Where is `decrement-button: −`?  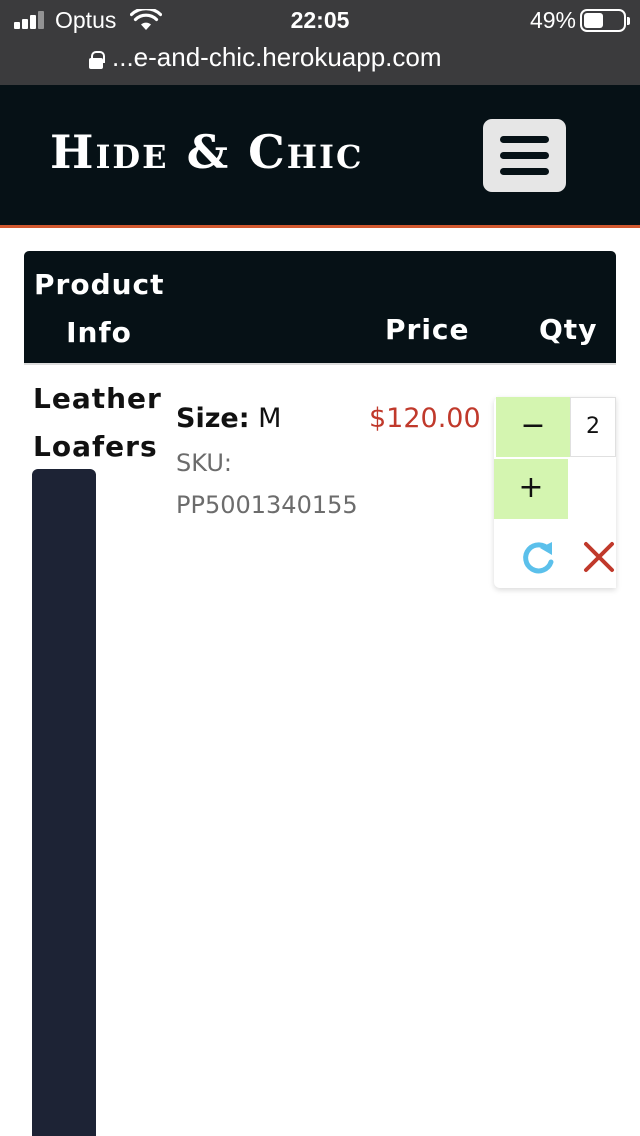
decrement-button: − is located at coordinates (533, 427).